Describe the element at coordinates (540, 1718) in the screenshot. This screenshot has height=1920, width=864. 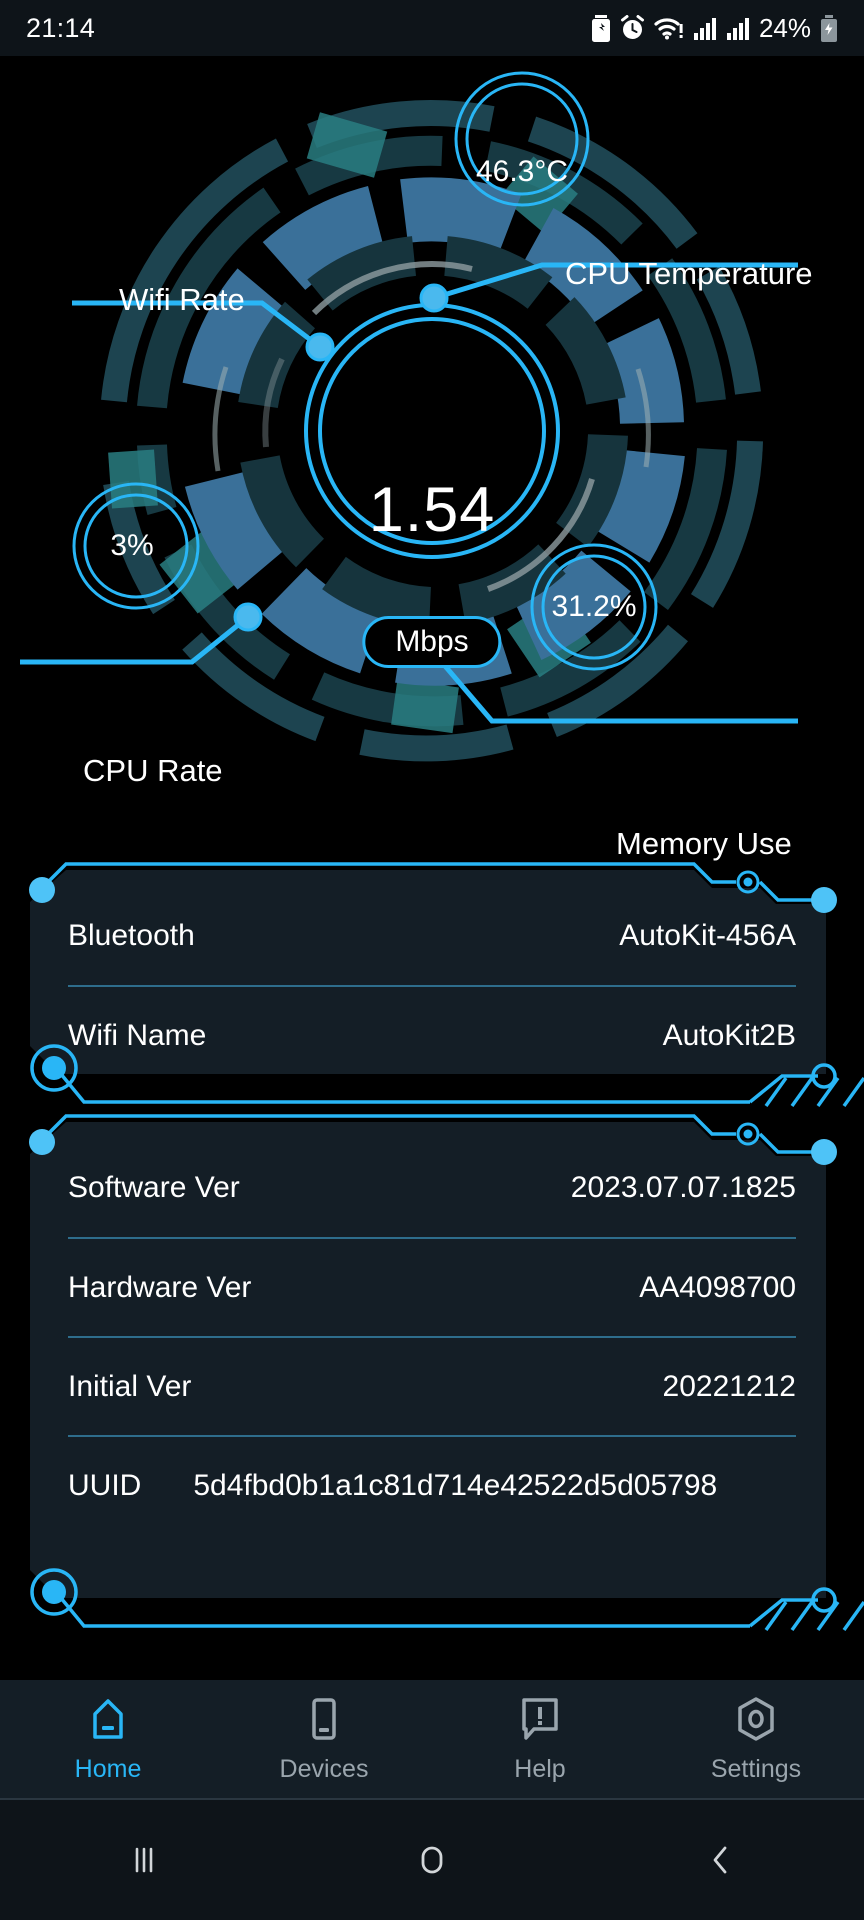
I see `help-icon` at that location.